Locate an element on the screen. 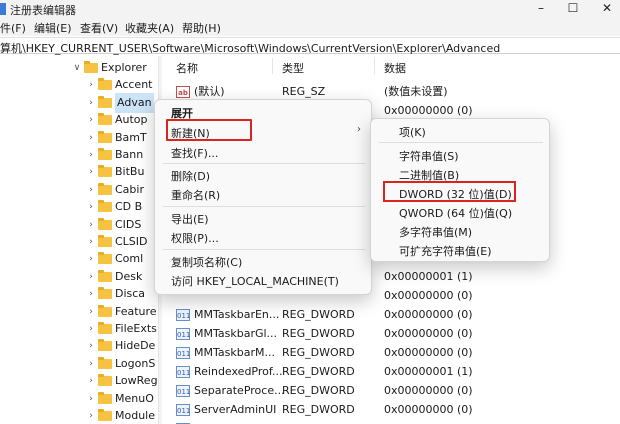  submenu-arrow-icon: › is located at coordinates (359, 129).